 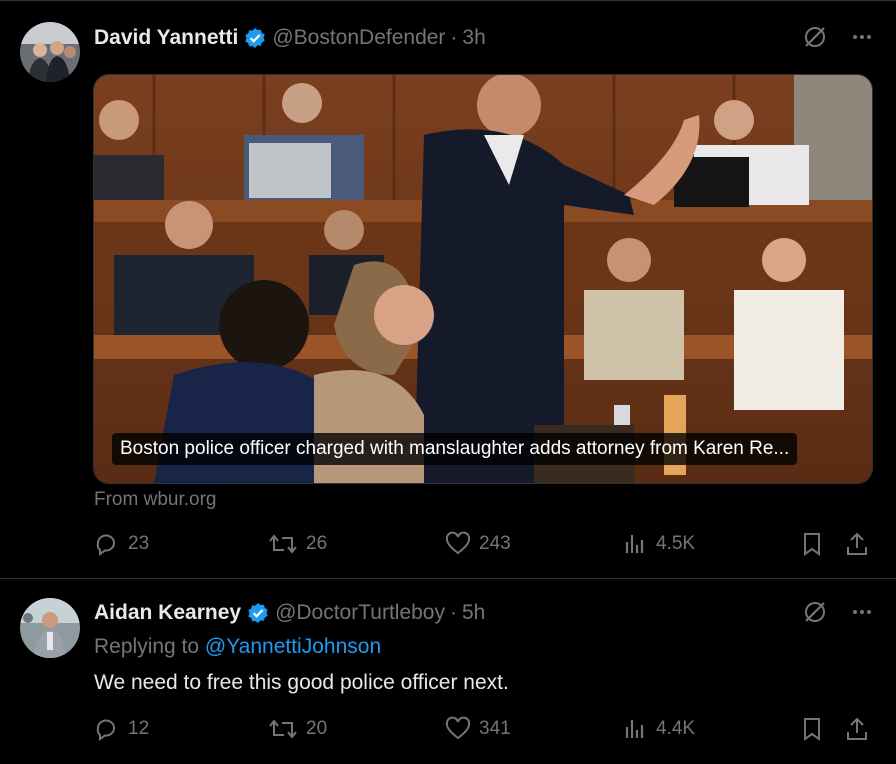 I want to click on post-divider, so click(x=448, y=578).